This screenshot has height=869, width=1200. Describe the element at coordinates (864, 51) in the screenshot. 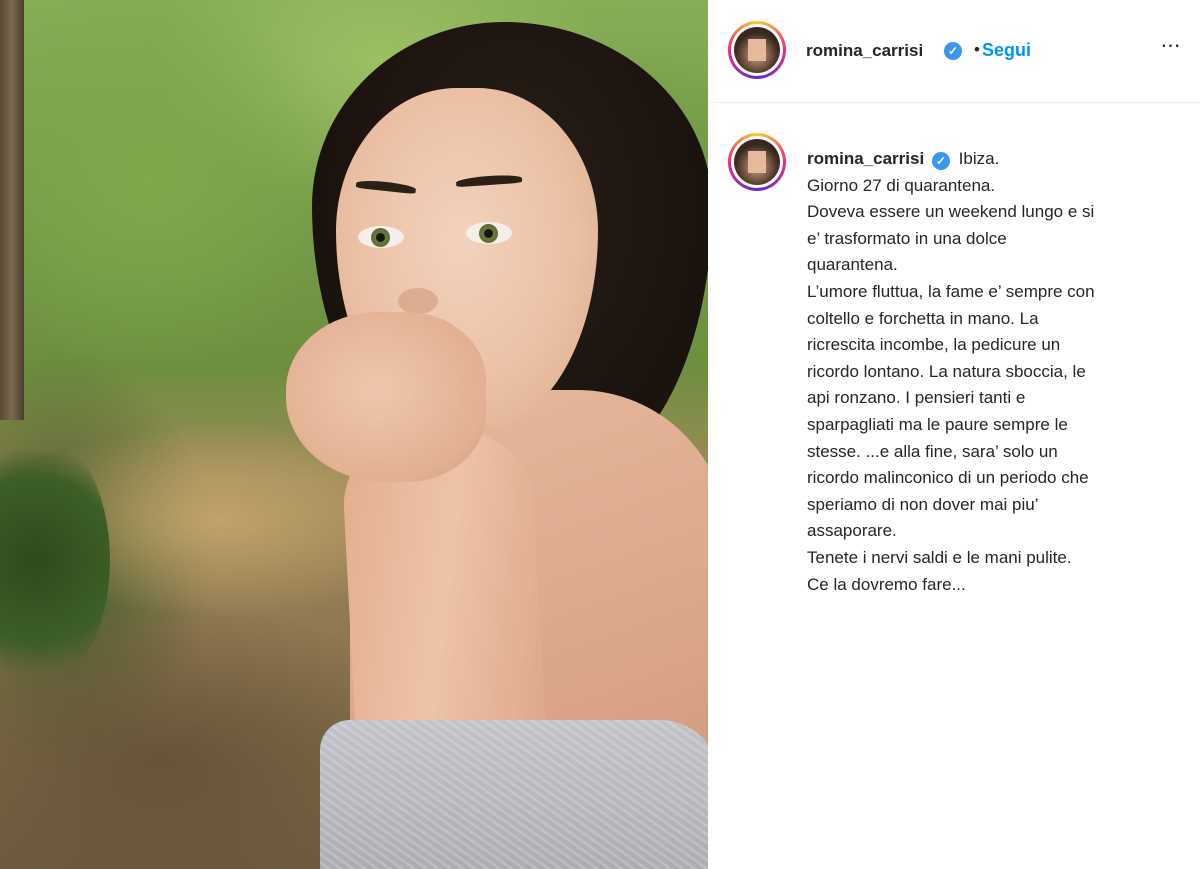

I see `header-username: romina_carrisi` at that location.